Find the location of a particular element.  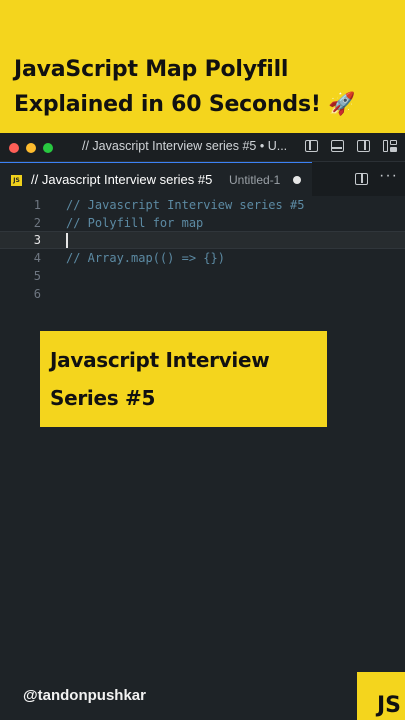

series-card-title: Javascript Interview Series #5 is located at coordinates (160, 379).